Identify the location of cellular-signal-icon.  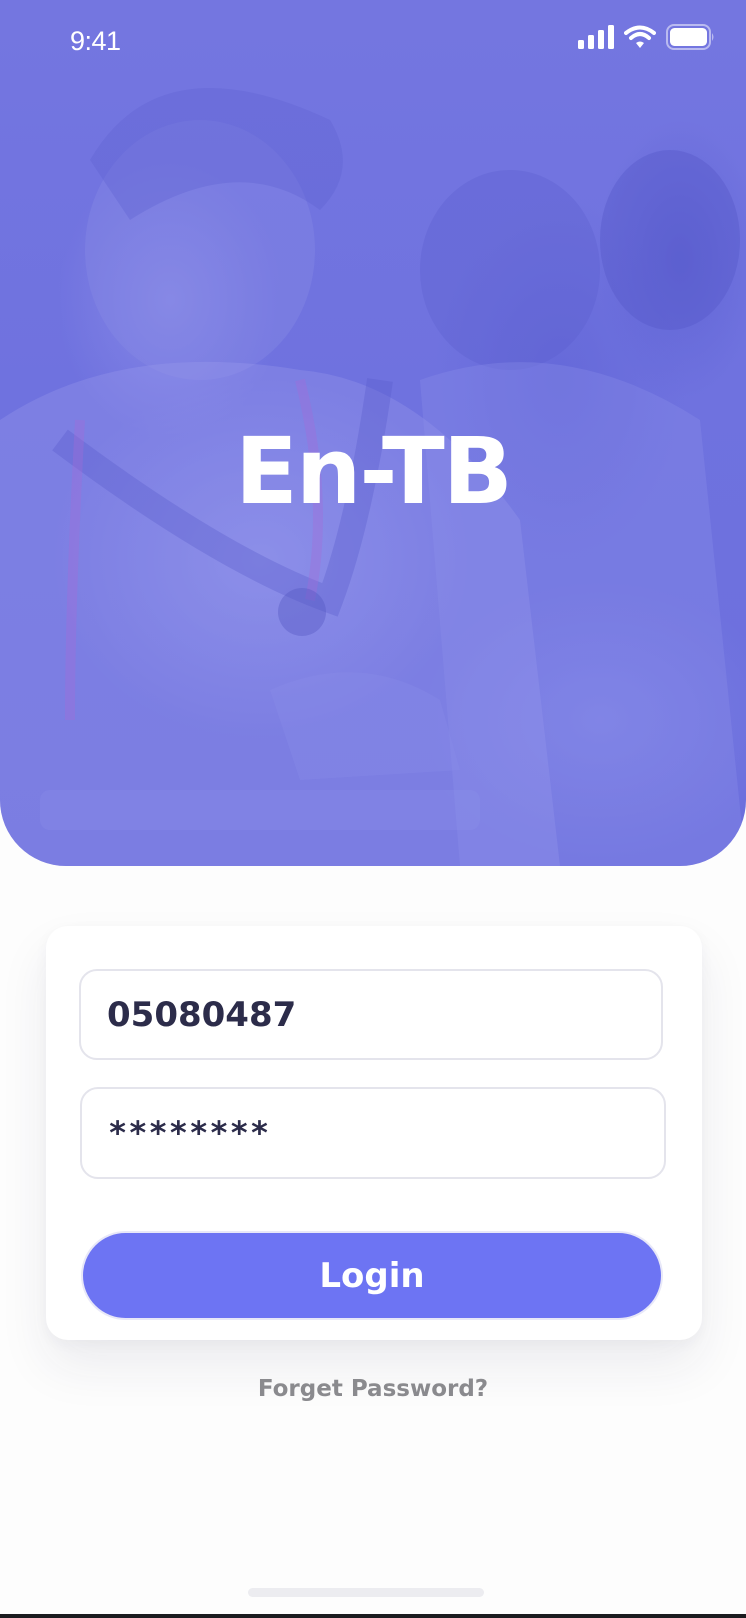
(596, 37).